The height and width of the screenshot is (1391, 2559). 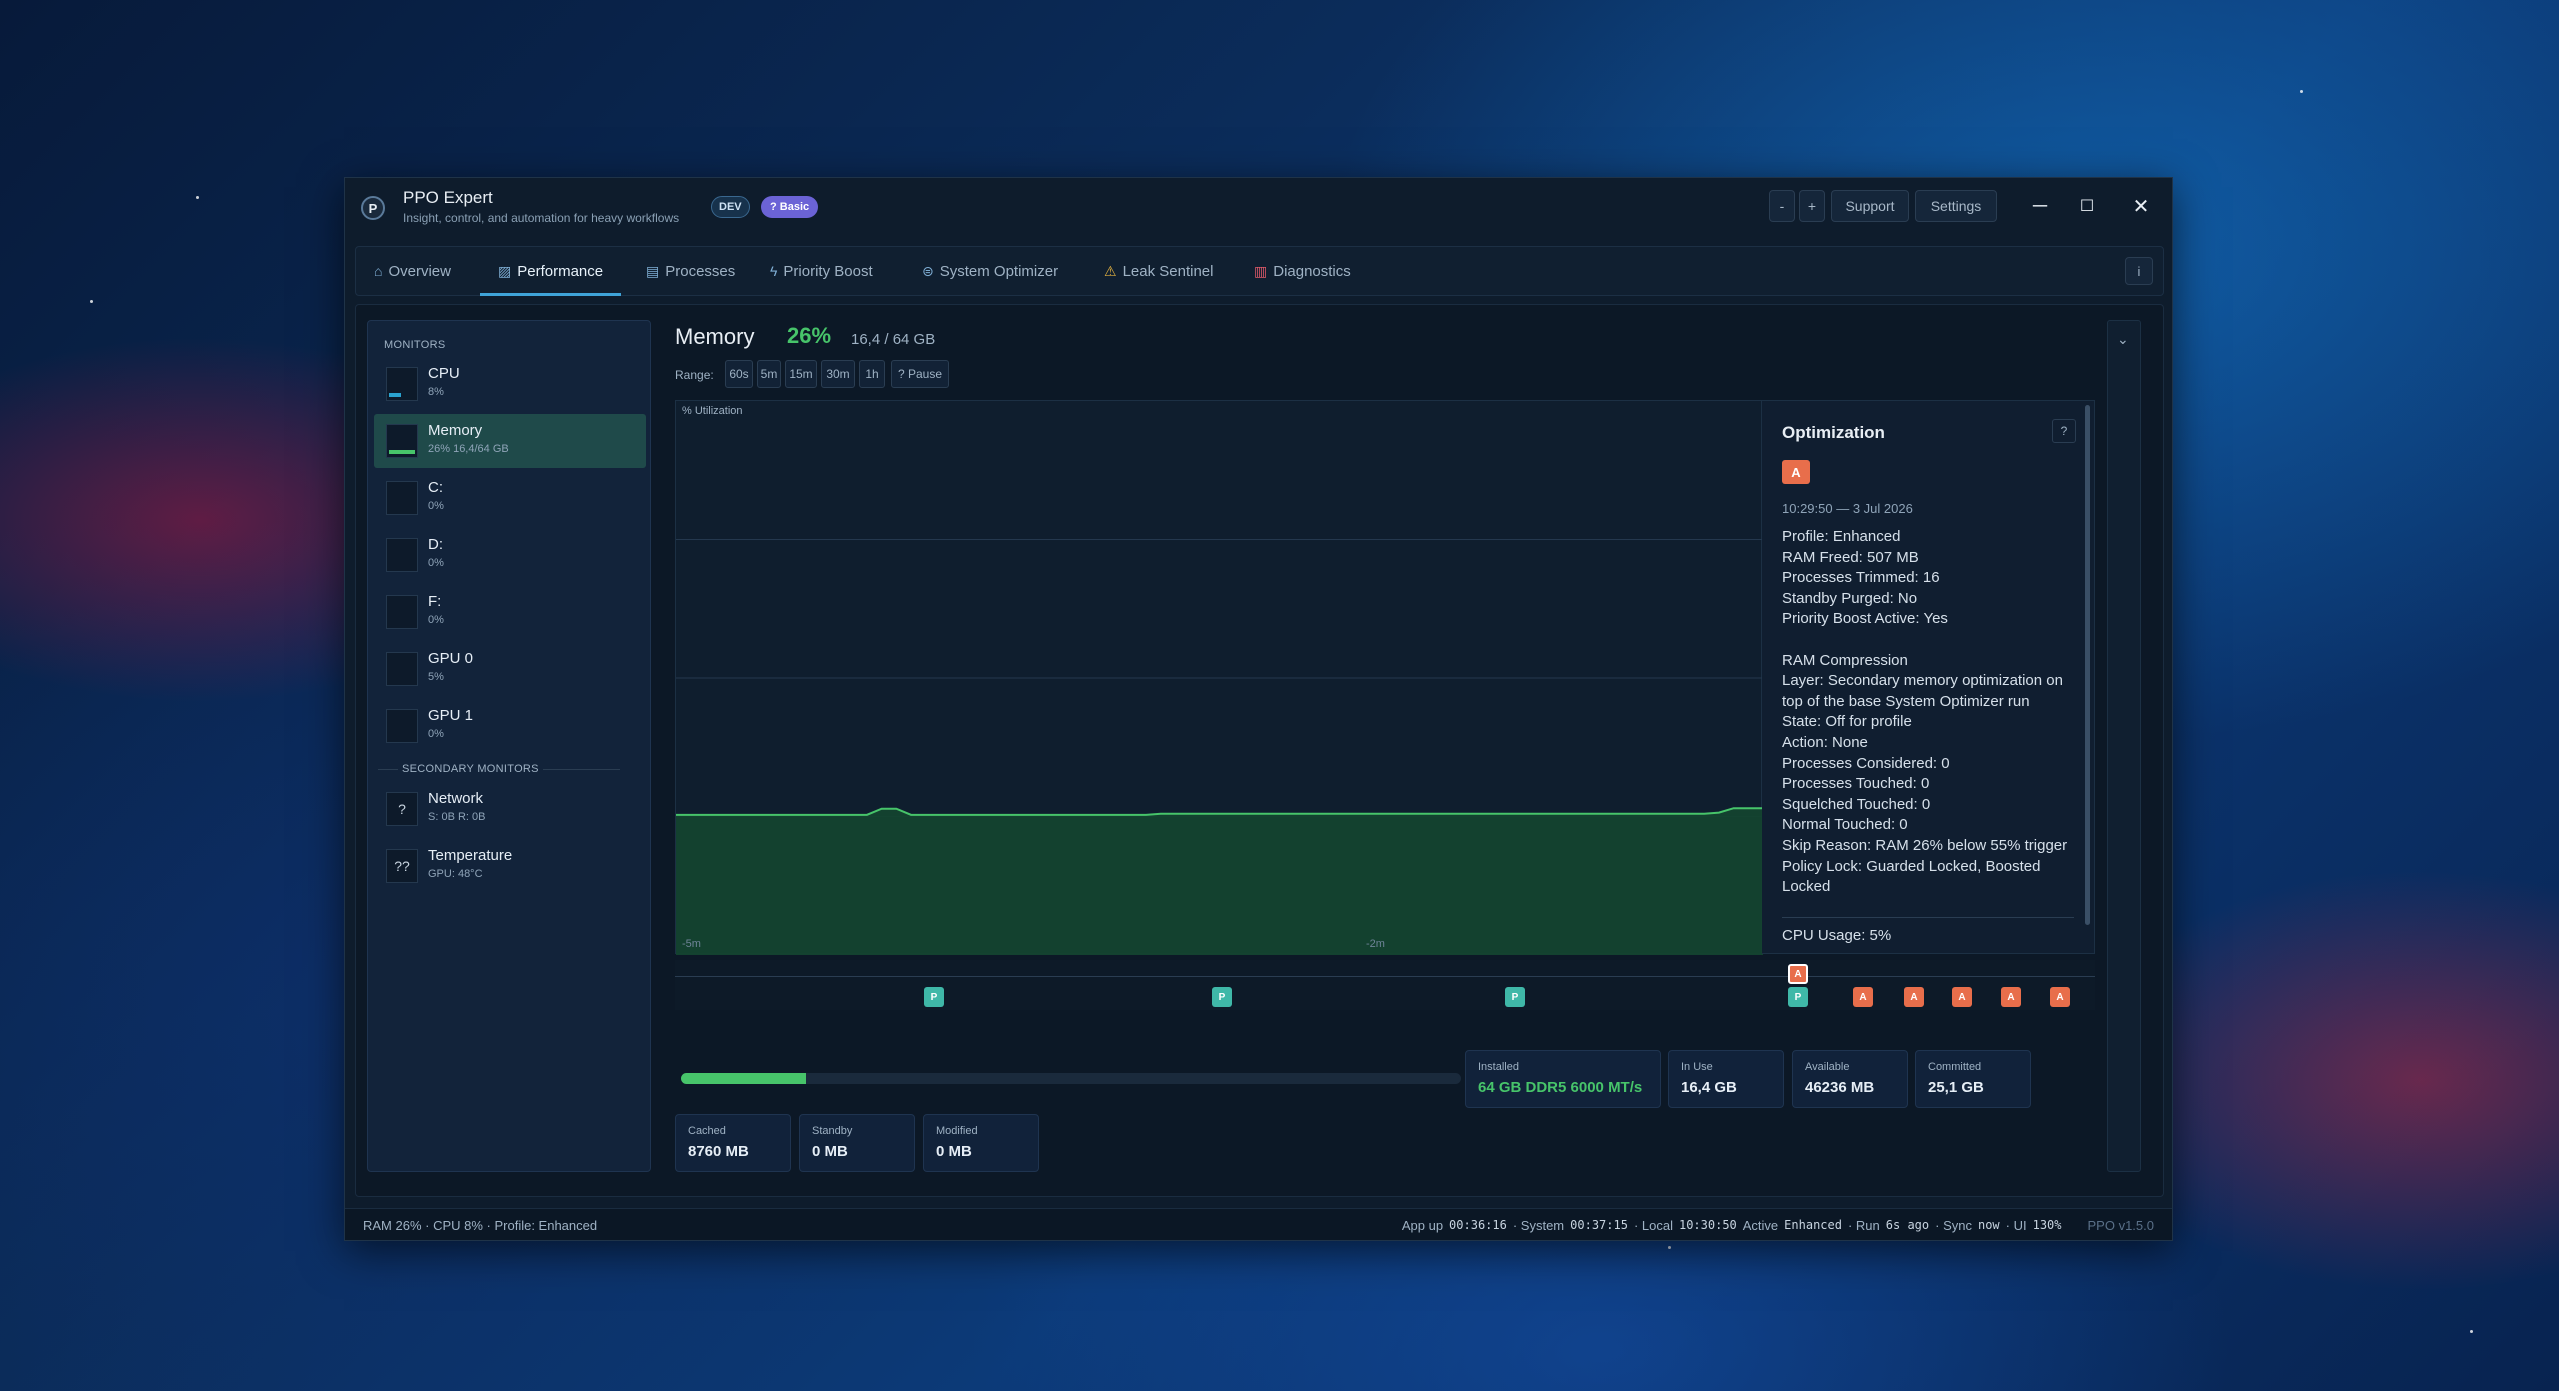 I want to click on stat-label: Committed, so click(x=1955, y=1067).